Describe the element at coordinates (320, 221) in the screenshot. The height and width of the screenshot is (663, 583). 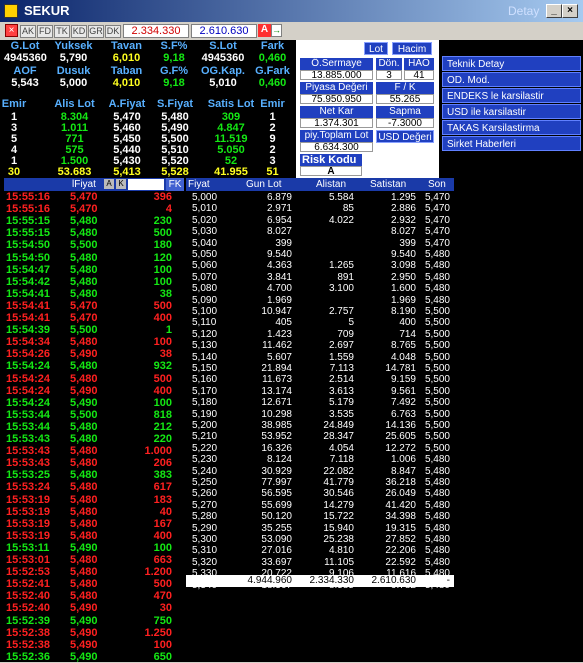
I see `depth-row: 5,020 6.954 4.022 2.932 5,470` at that location.